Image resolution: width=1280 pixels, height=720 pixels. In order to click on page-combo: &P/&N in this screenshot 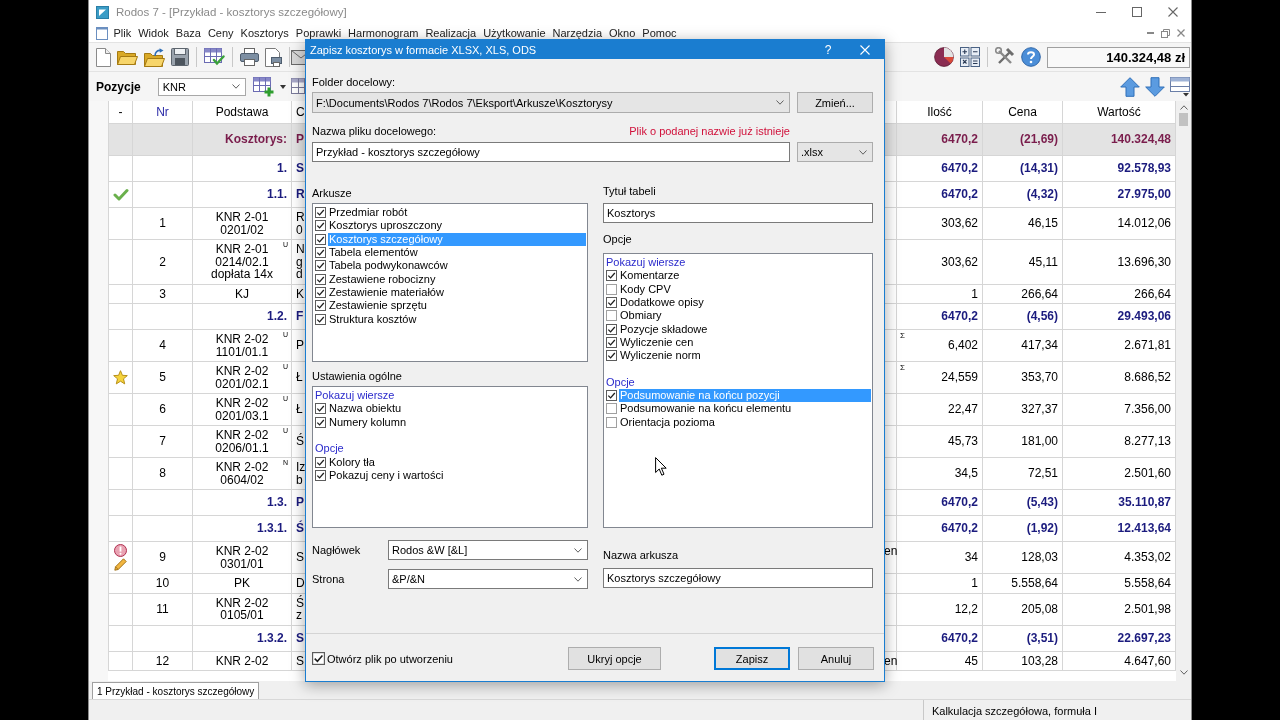, I will do `click(488, 579)`.